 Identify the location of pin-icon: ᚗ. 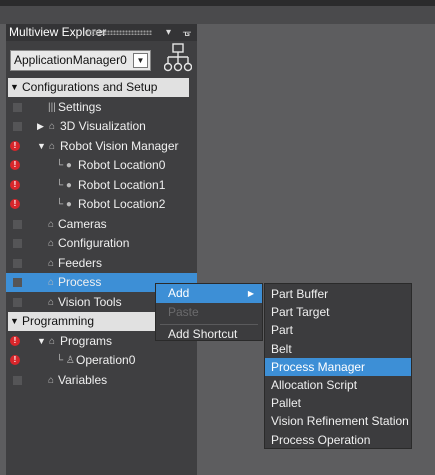
(187, 32).